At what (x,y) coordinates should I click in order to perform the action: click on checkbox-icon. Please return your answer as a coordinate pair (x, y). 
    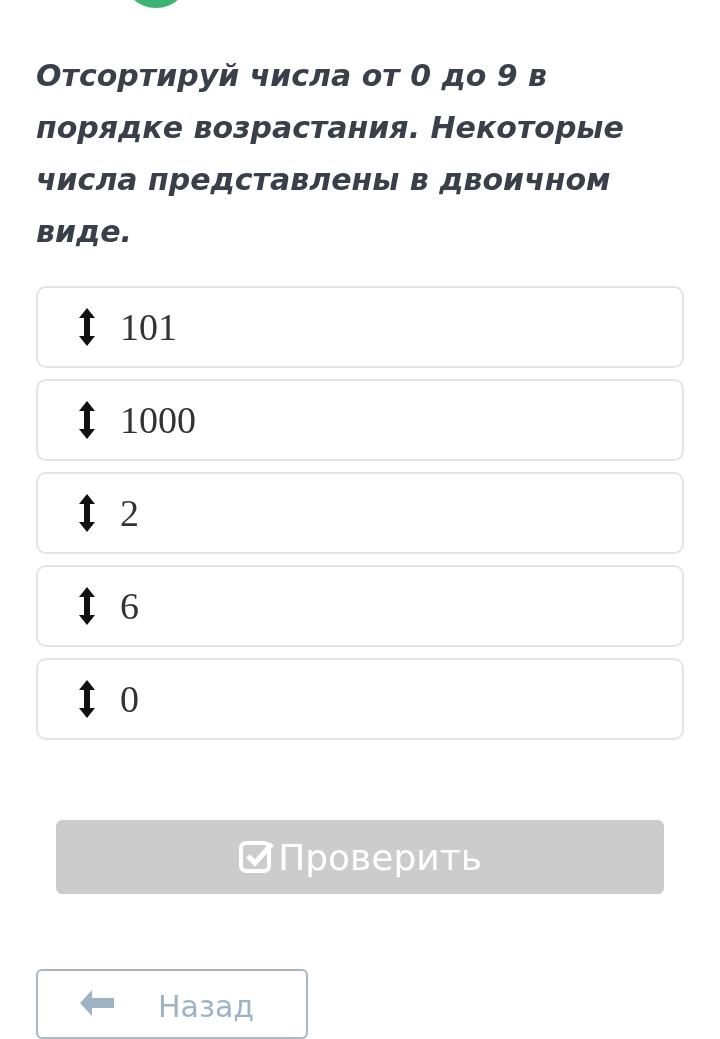
    Looking at the image, I should click on (256, 857).